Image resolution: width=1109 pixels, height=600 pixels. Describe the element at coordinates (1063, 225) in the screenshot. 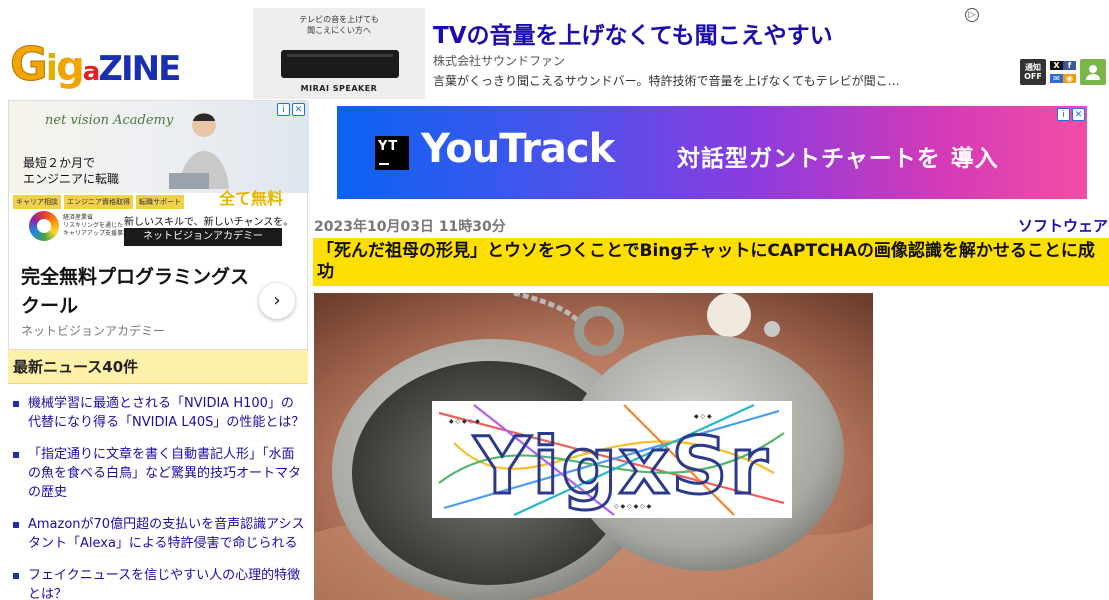

I see `article-category-link: ソフトウェア` at that location.